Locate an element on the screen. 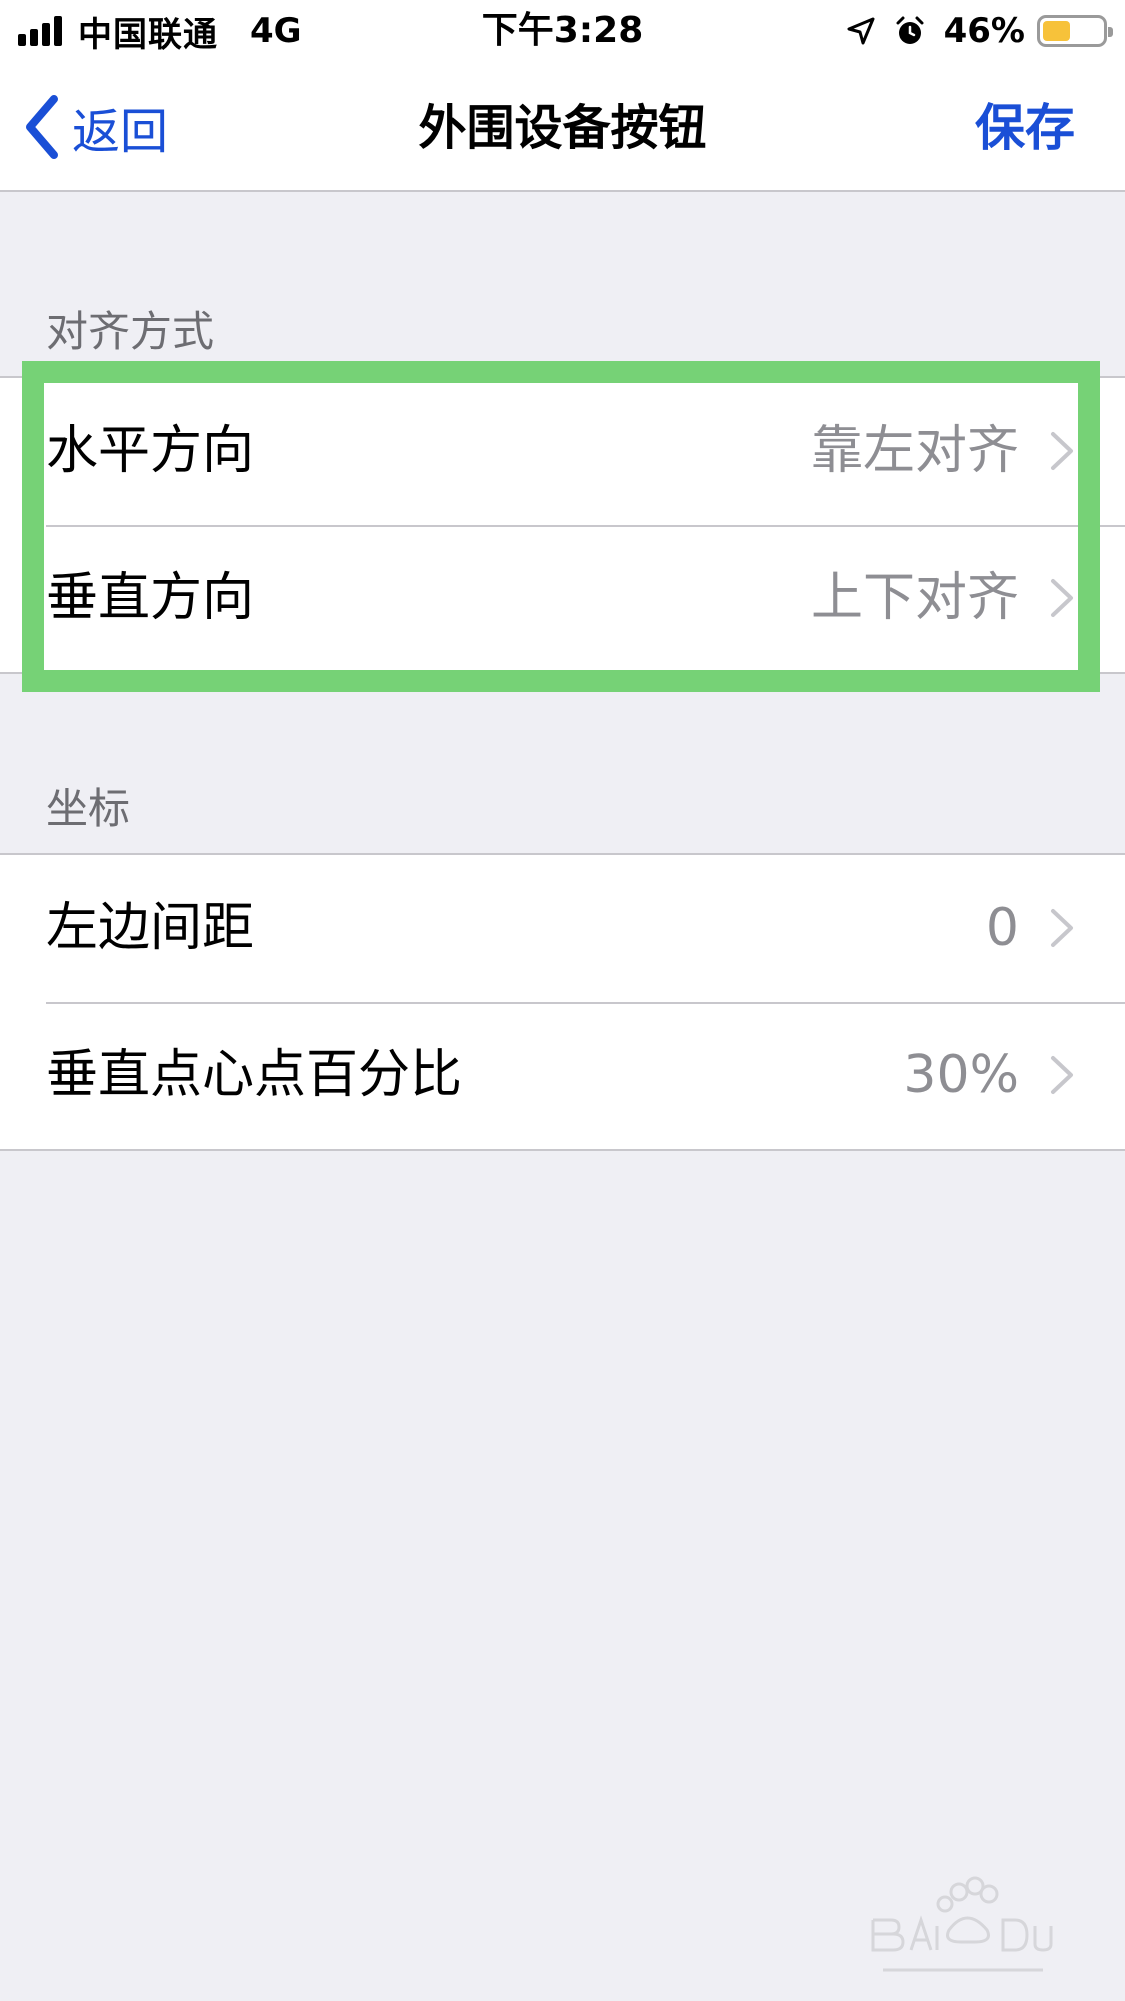 The height and width of the screenshot is (2001, 1125). coordinates-group: 左边间距 0 垂直点心点百分比 30% is located at coordinates (562, 1002).